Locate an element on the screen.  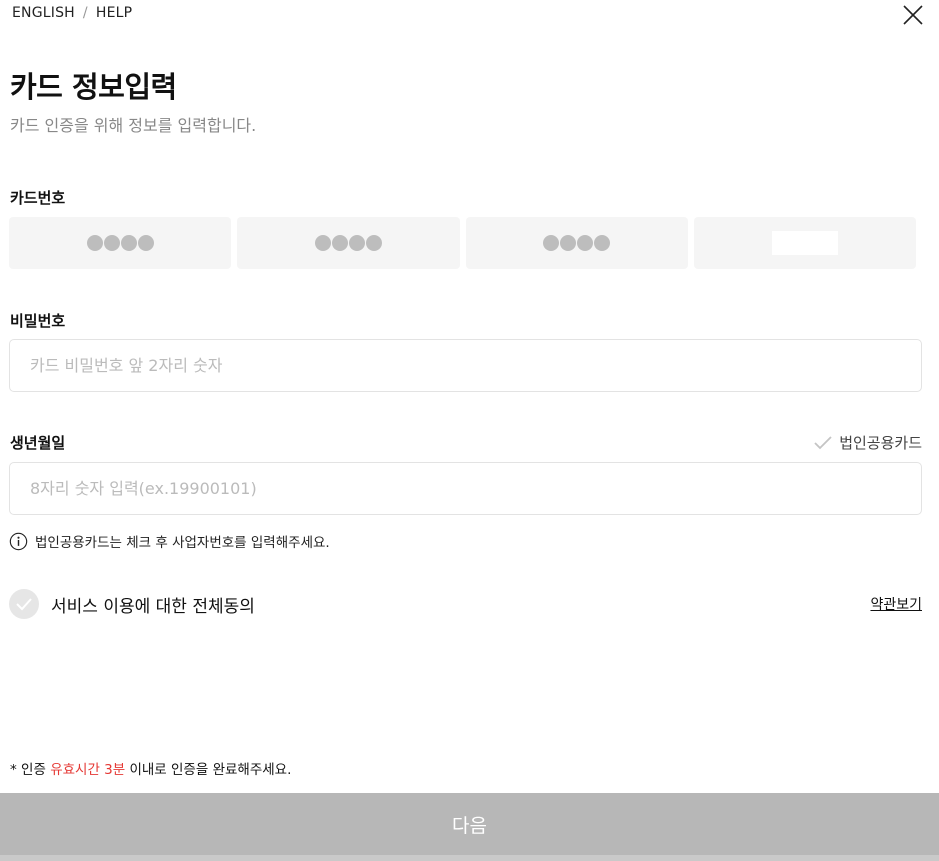
info-icon is located at coordinates (18, 541).